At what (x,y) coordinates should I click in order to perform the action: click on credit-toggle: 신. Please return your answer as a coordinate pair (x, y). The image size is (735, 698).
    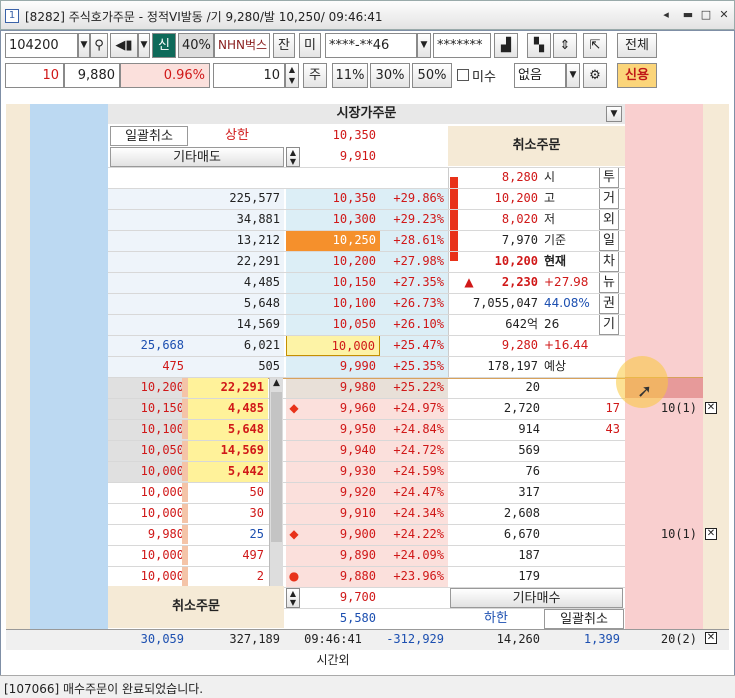
    Looking at the image, I should click on (164, 45).